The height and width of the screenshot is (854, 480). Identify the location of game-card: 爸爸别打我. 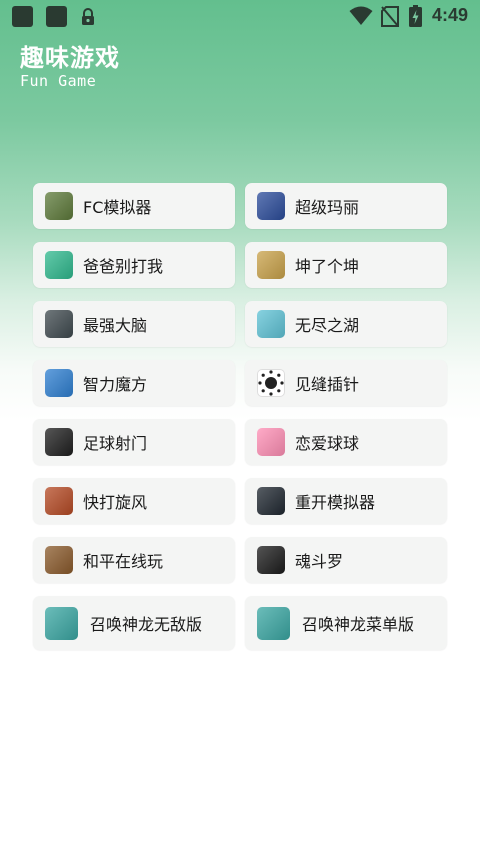
(134, 265).